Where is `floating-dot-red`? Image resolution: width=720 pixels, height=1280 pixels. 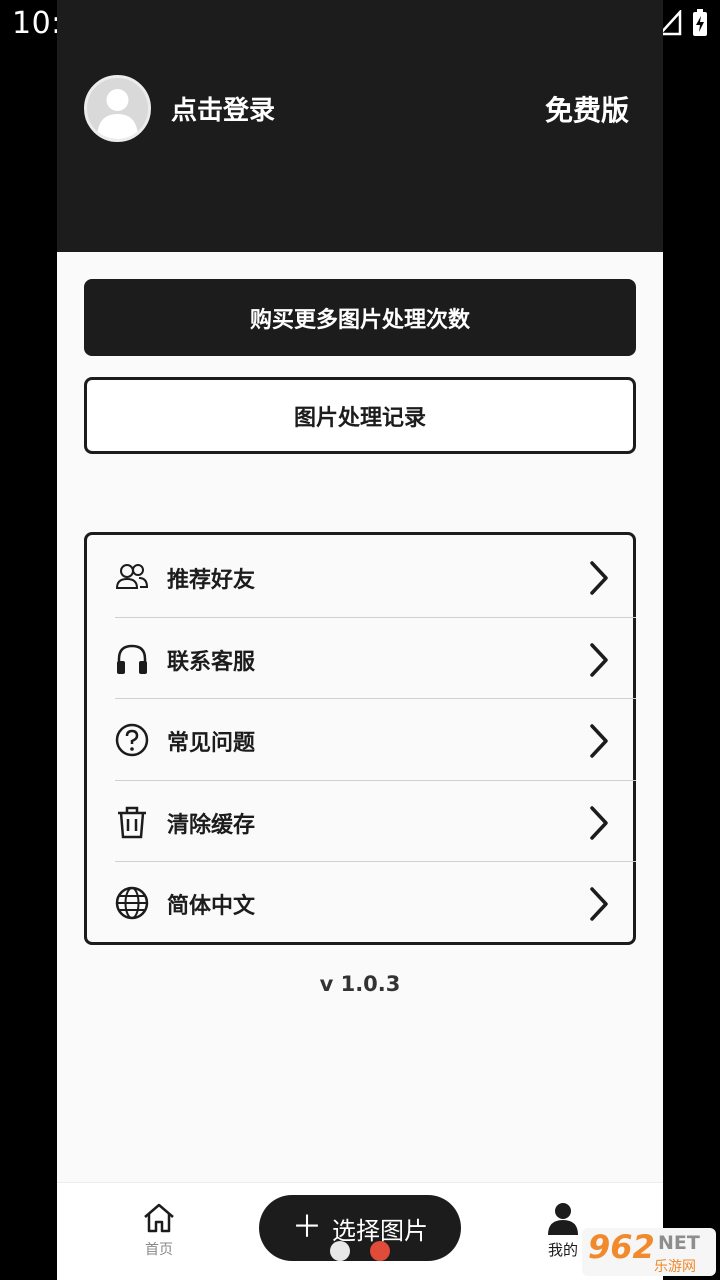
floating-dot-red is located at coordinates (380, 1251).